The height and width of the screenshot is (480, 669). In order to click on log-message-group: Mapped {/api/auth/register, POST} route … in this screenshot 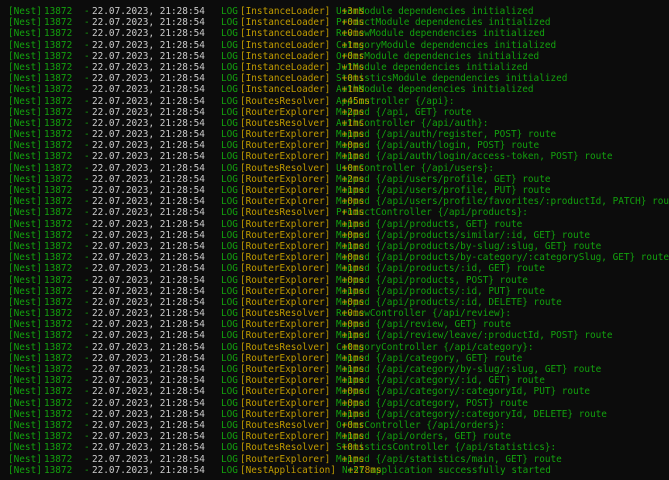, I will do `click(446, 134)`.